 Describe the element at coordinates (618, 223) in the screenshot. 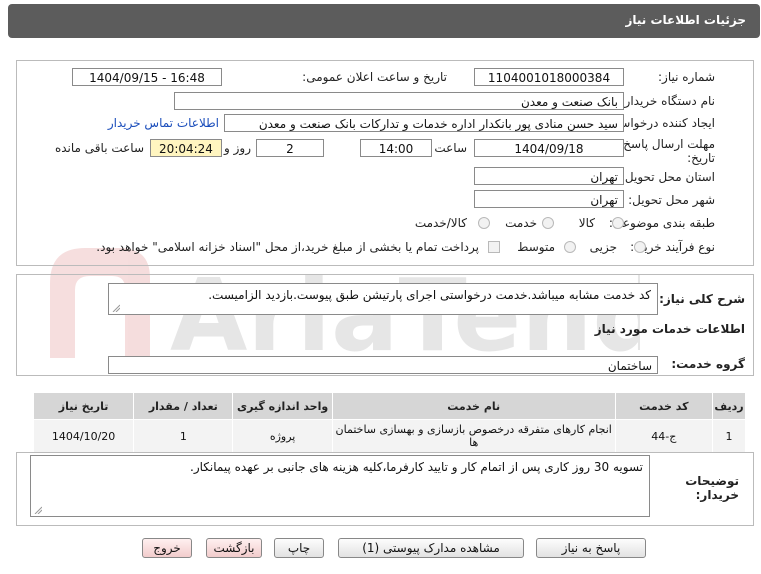

I see `category-radio-goods` at that location.